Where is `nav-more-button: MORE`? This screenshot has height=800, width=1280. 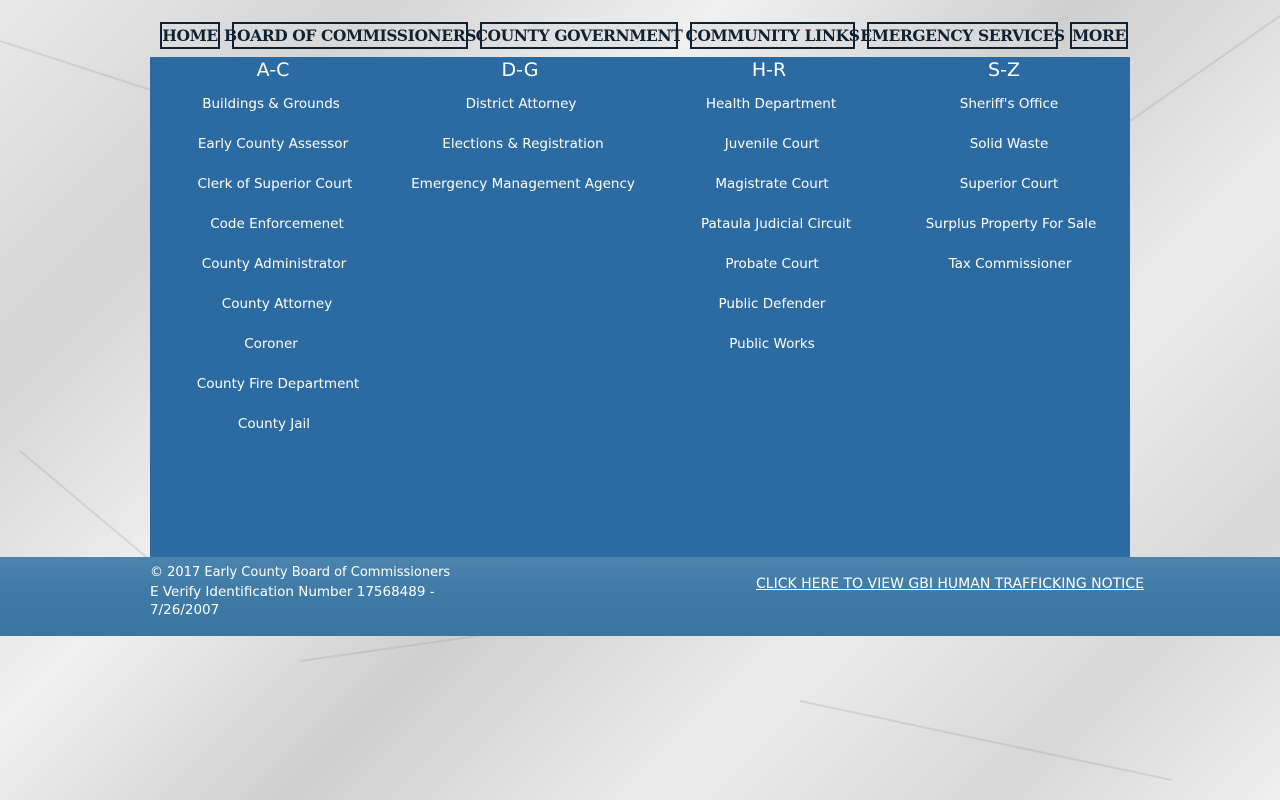 nav-more-button: MORE is located at coordinates (1099, 35).